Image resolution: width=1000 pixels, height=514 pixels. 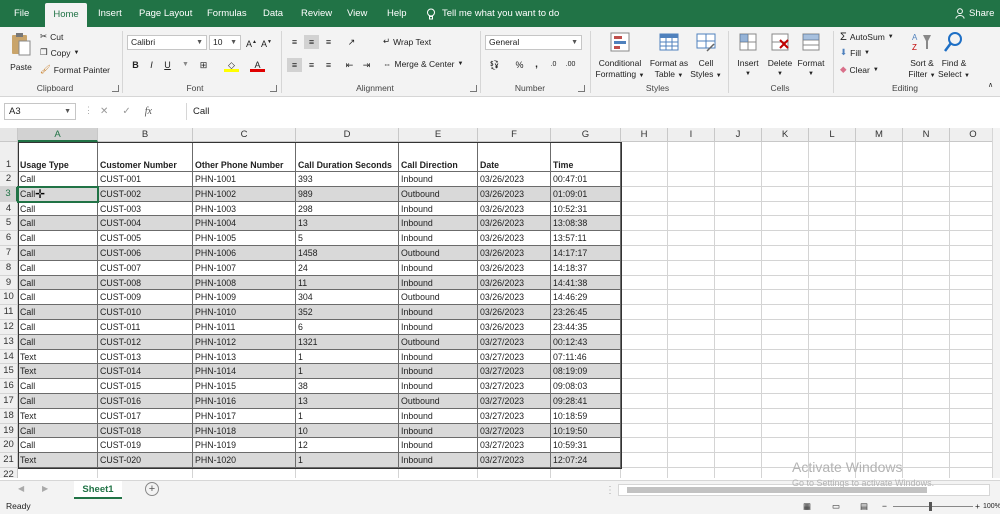 What do you see at coordinates (21, 13) in the screenshot?
I see `tab-file: File` at bounding box center [21, 13].